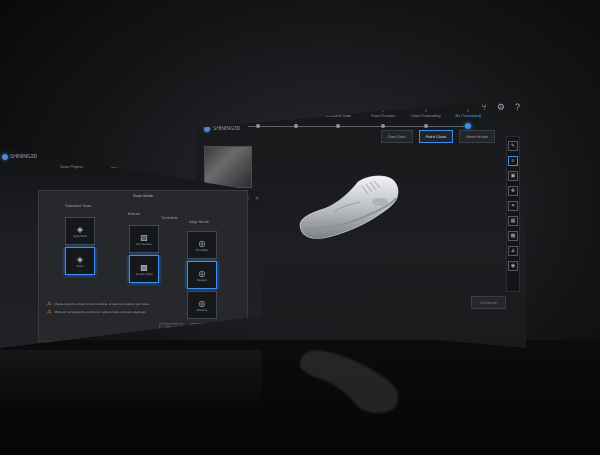 The image size is (600, 455). I want to click on top-icons: ⑂ ⚙ ?, so click(501, 107).